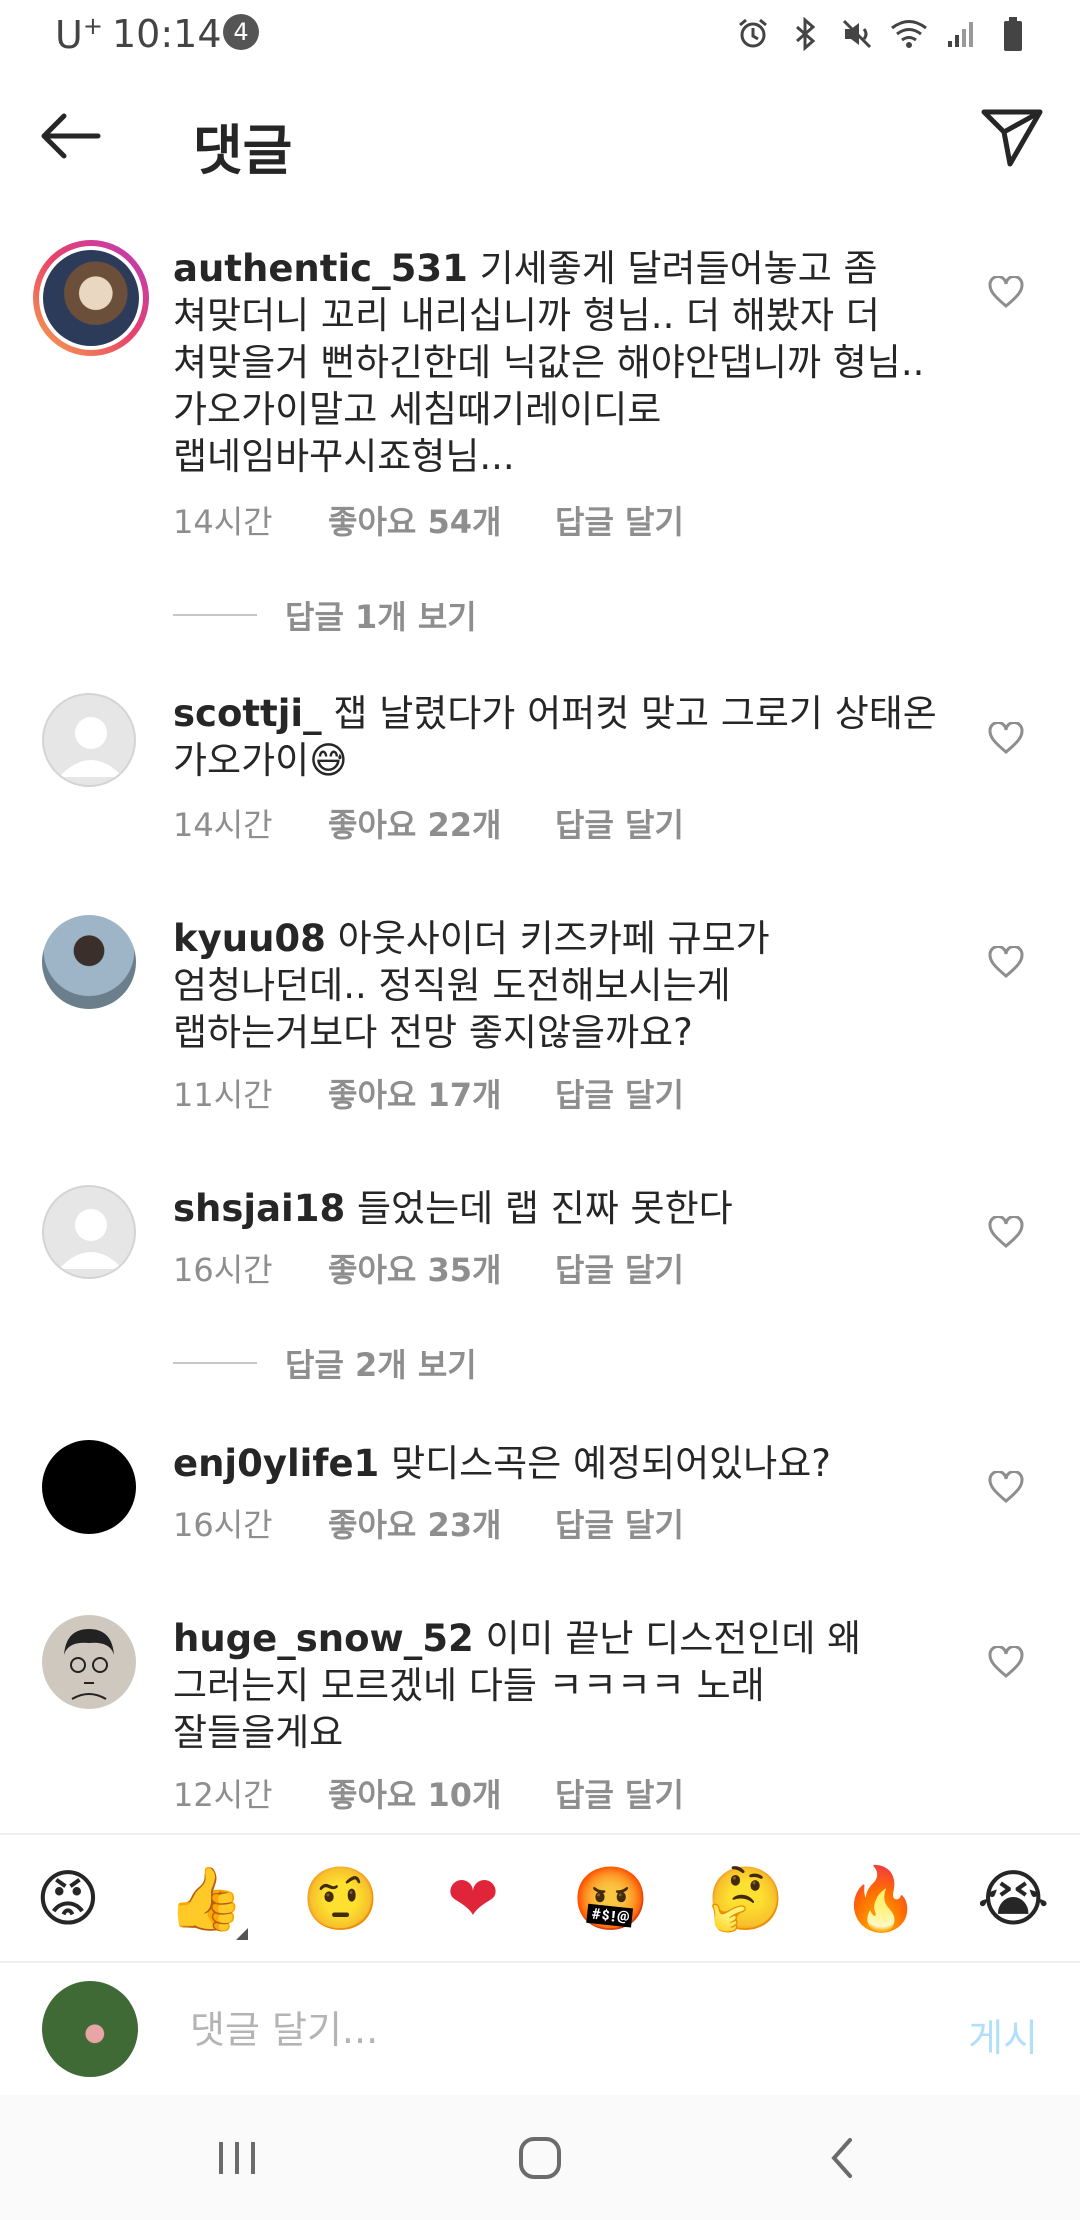 This screenshot has width=1080, height=2220. Describe the element at coordinates (441, 520) in the screenshot. I see `comment-likes: 좋아요 54개` at that location.